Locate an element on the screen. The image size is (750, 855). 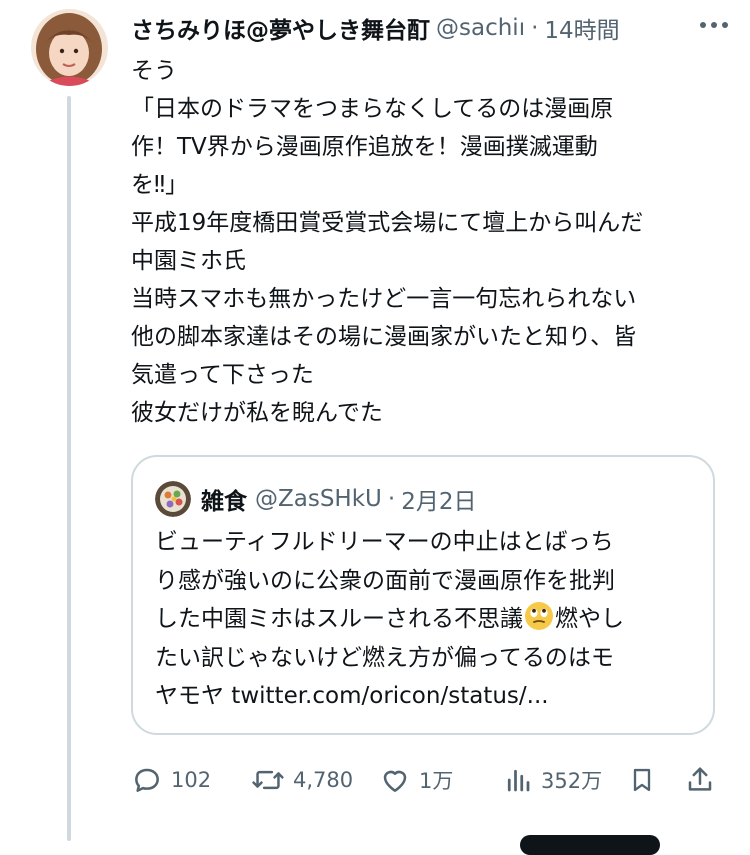
post-time: 14時間 is located at coordinates (581, 28).